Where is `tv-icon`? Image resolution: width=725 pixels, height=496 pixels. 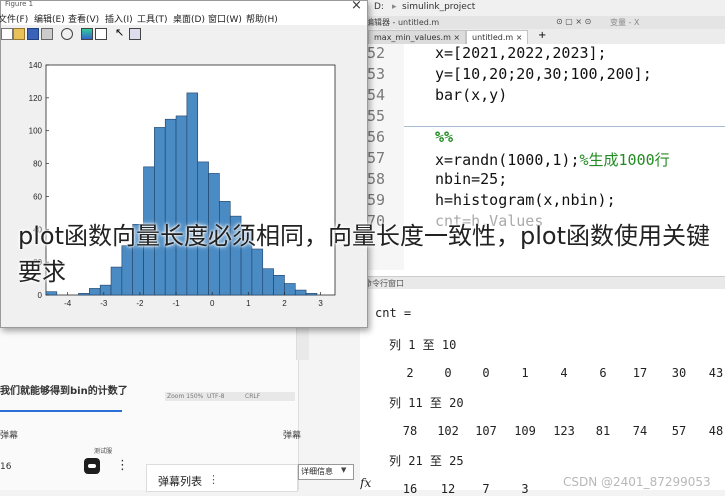
tv-icon is located at coordinates (92, 466).